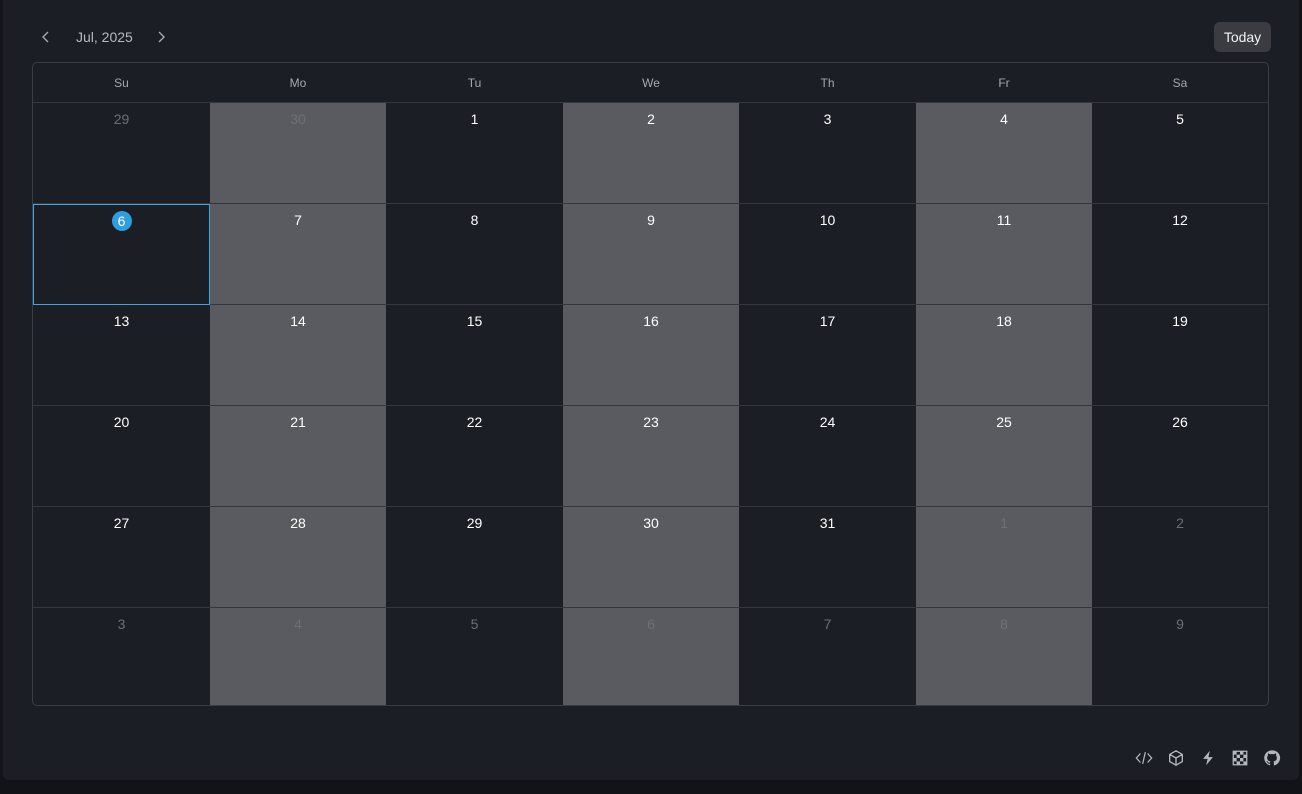 Image resolution: width=1302 pixels, height=794 pixels. What do you see at coordinates (827, 523) in the screenshot?
I see `day-number: 31` at bounding box center [827, 523].